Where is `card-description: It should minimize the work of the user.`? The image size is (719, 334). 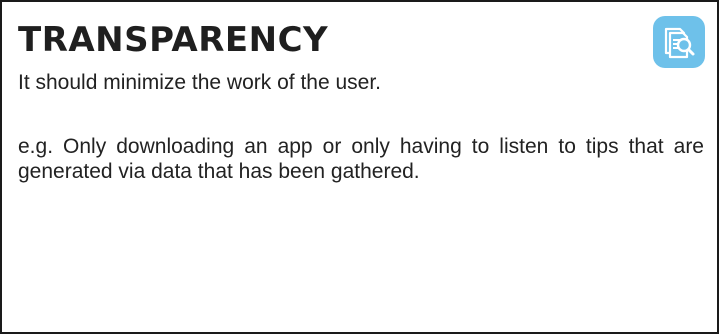
card-description: It should minimize the work of the user. is located at coordinates (199, 82).